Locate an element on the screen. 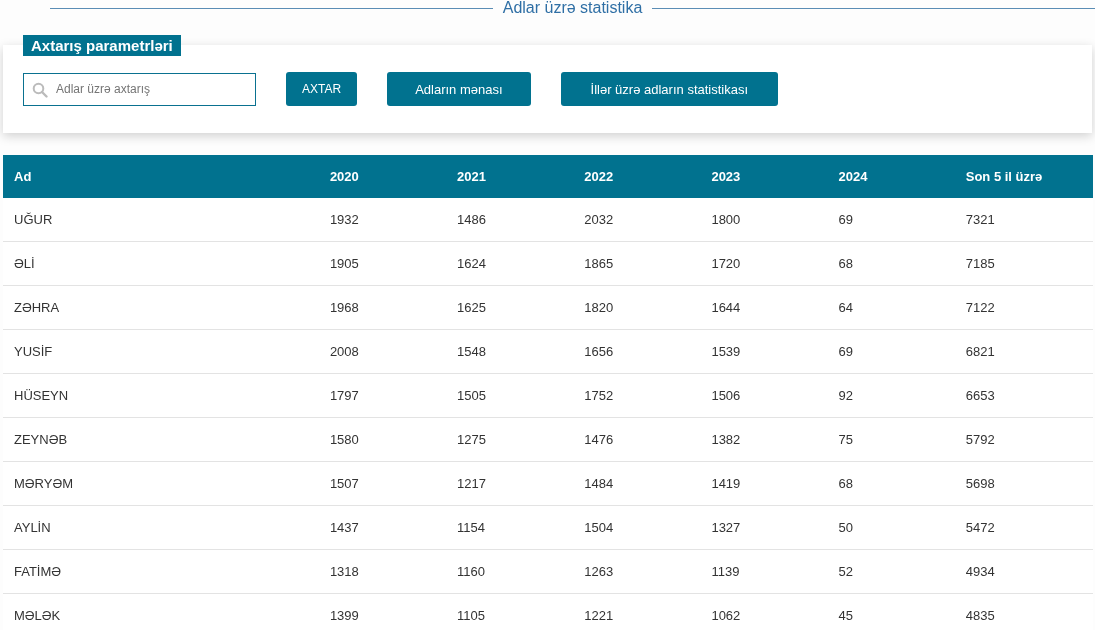 The width and height of the screenshot is (1095, 630). table-cell: 1505 is located at coordinates (521, 395).